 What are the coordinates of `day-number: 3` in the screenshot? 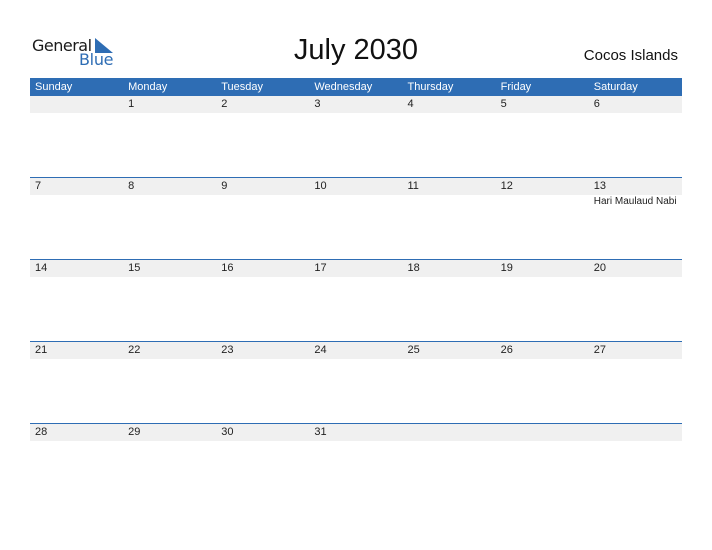 It's located at (317, 104).